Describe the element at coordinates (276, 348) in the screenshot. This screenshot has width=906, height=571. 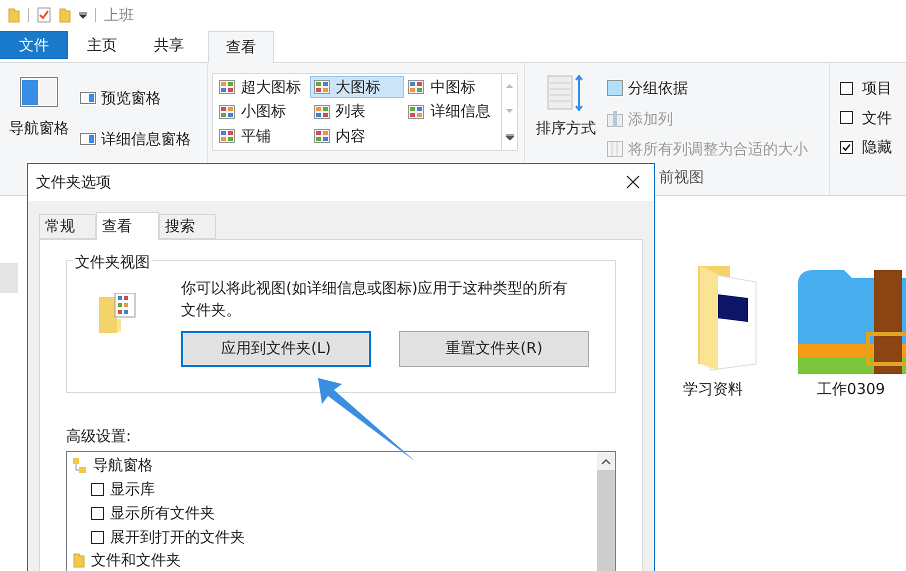
I see `dialog-button: 应用到文件夹(L)` at that location.